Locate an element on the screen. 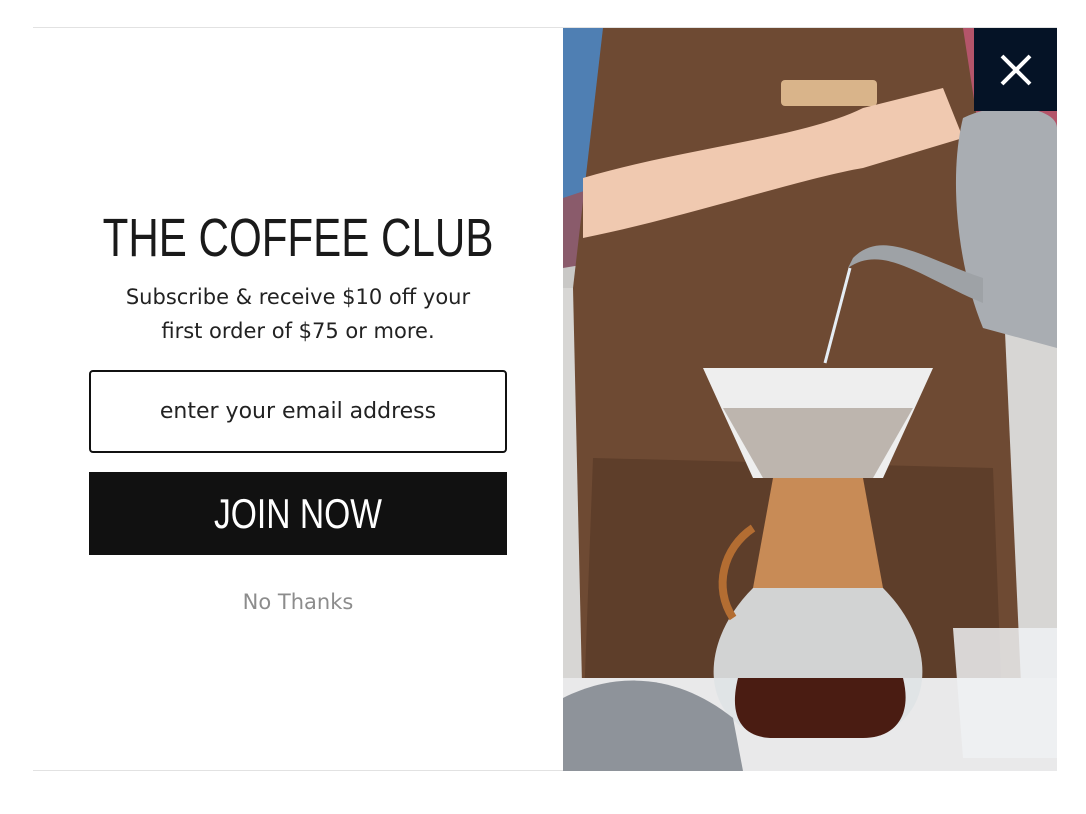 The width and height of the screenshot is (1086, 814). close-icon is located at coordinates (1015, 69).